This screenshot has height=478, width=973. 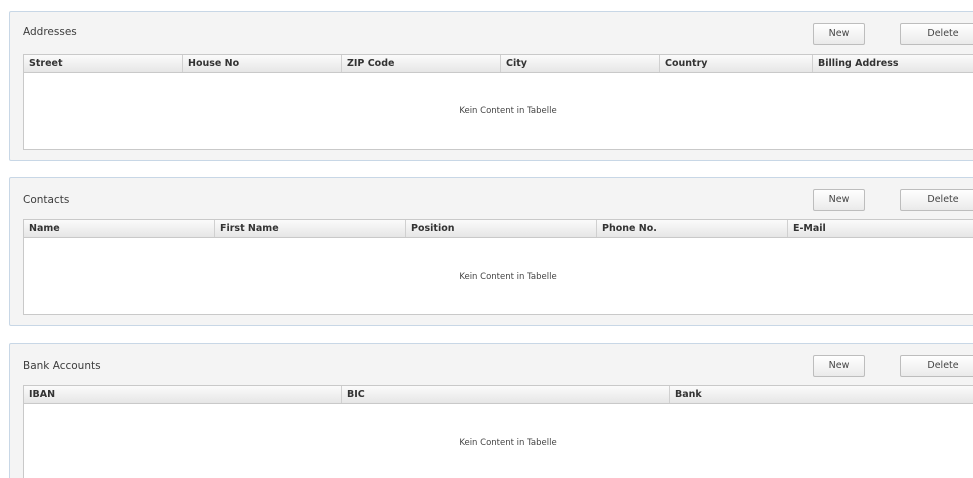 I want to click on addresses-title: Addresses, so click(x=50, y=32).